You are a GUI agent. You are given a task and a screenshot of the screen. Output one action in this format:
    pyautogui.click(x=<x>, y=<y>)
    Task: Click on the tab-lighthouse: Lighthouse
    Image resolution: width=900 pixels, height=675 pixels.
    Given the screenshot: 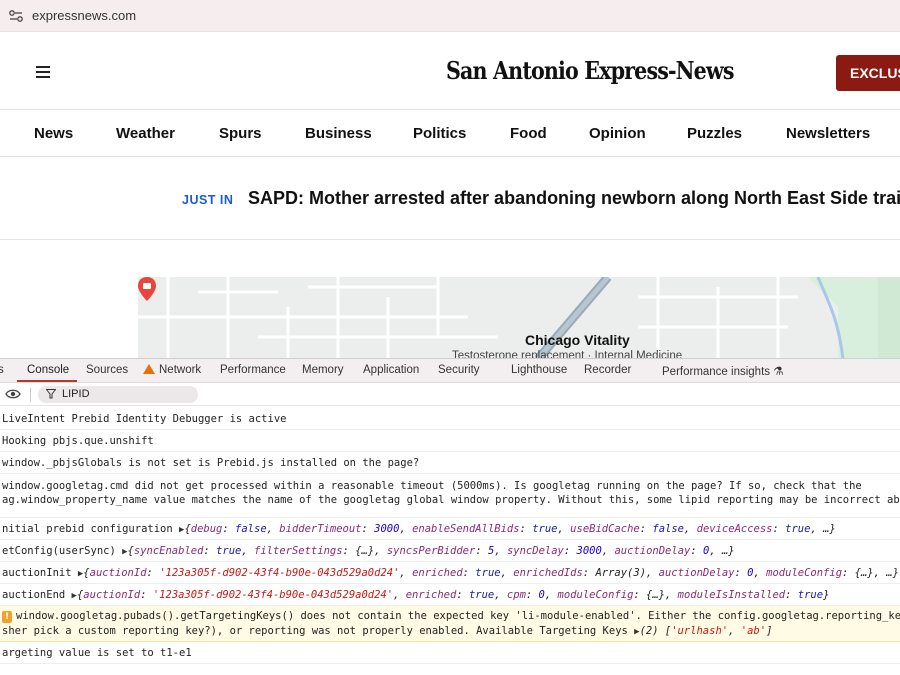 What is the action you would take?
    pyautogui.click(x=539, y=370)
    